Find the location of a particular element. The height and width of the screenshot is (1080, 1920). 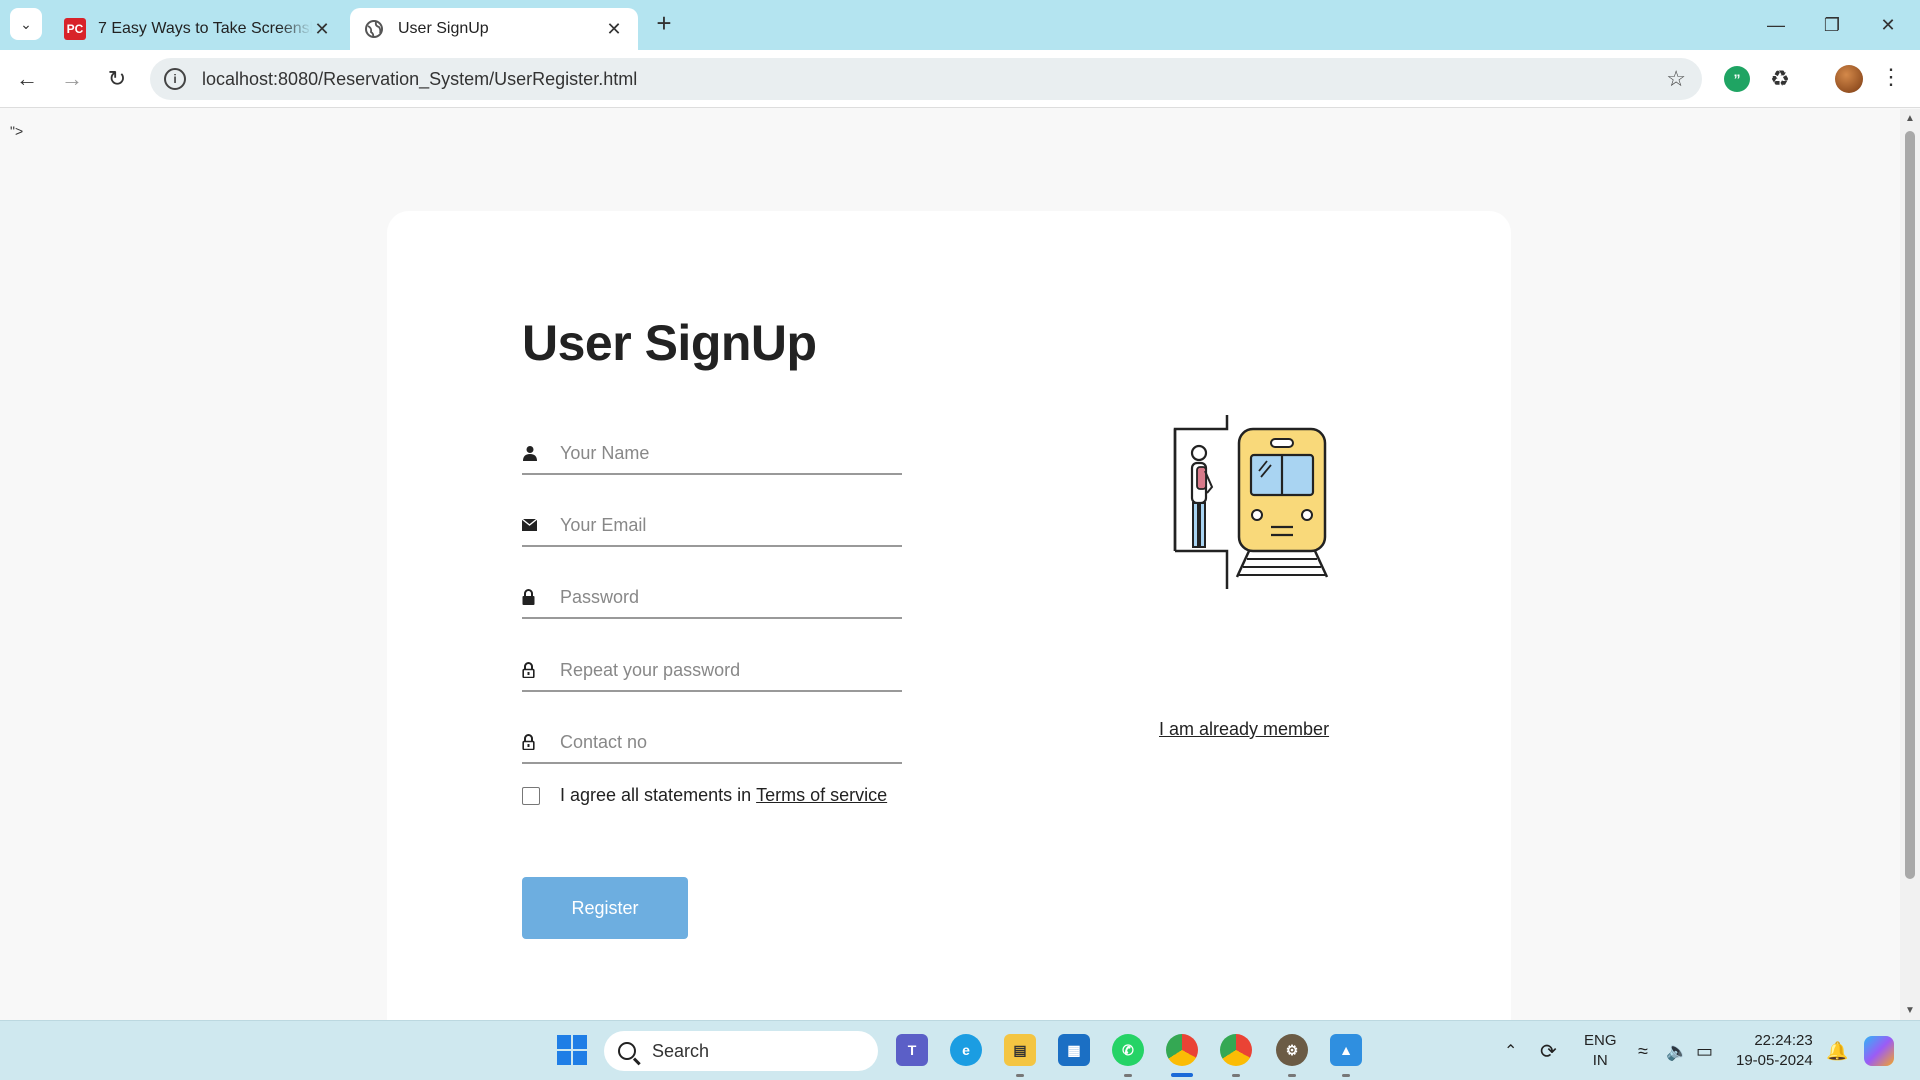

site-info-icon: i is located at coordinates (175, 79).